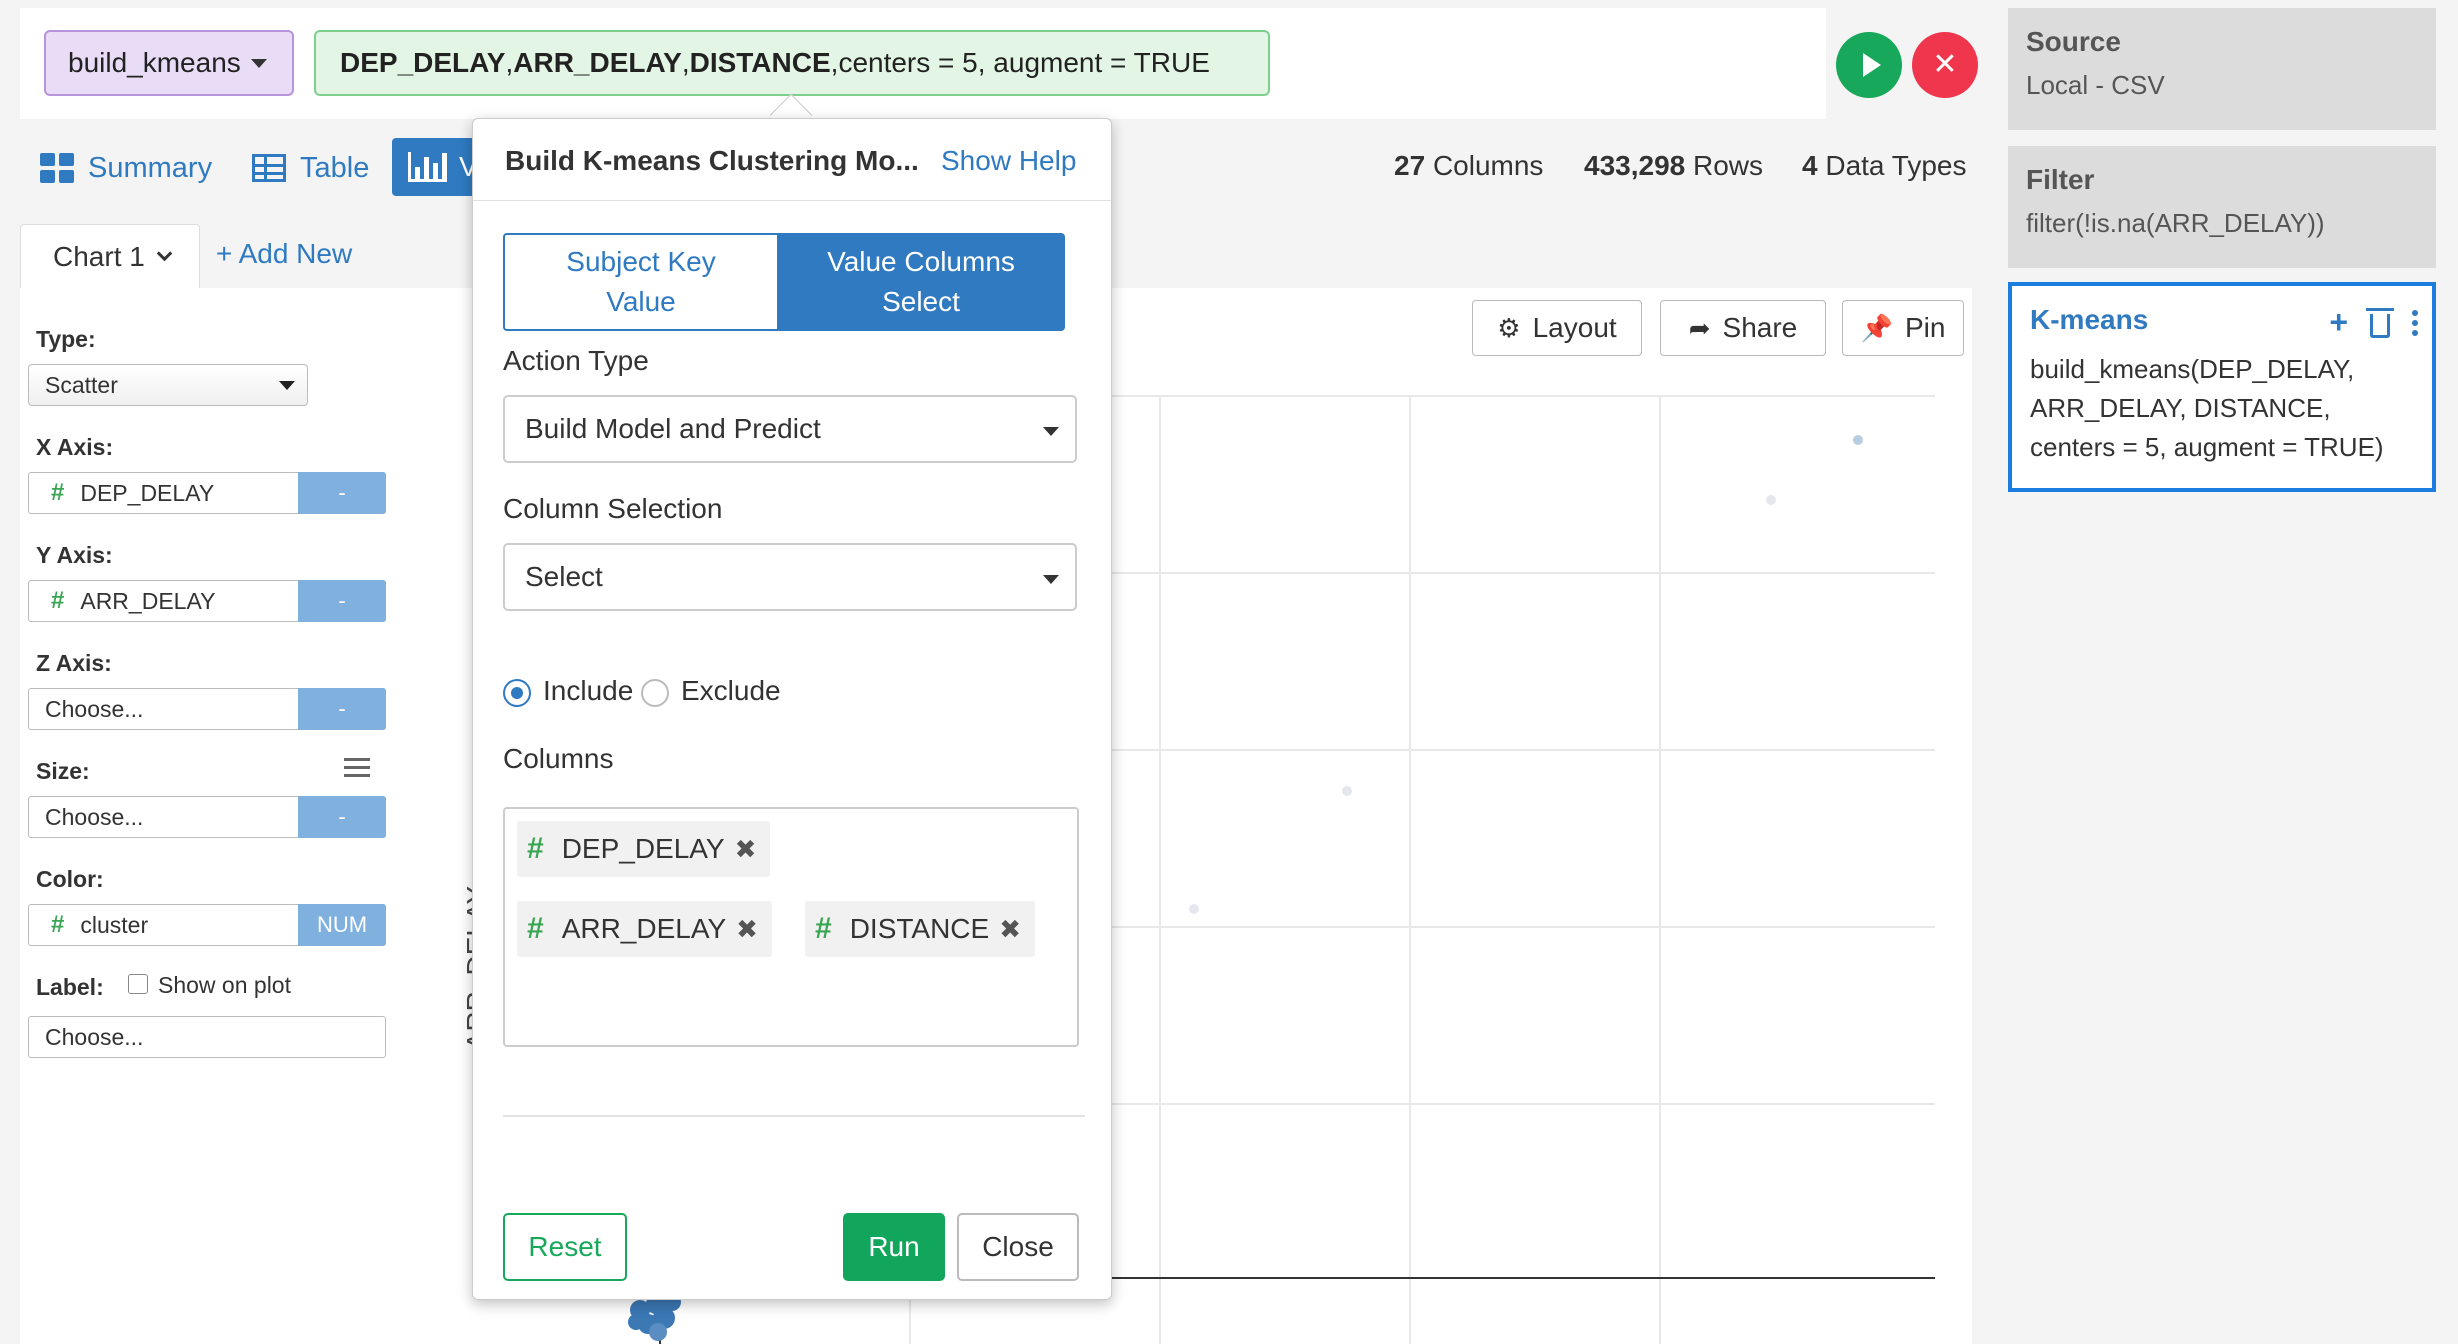 This screenshot has height=1344, width=2458. What do you see at coordinates (207, 817) in the screenshot?
I see `size-field: Choose... -` at bounding box center [207, 817].